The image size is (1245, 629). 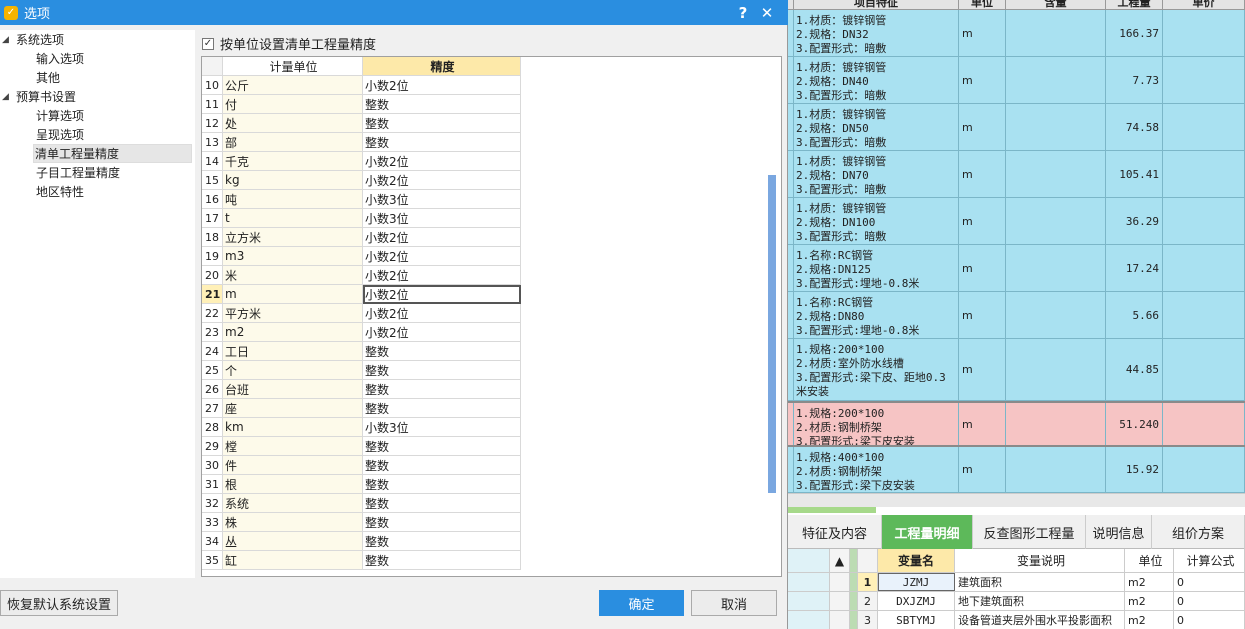 I want to click on unit-cell: m2, so click(x=293, y=332).